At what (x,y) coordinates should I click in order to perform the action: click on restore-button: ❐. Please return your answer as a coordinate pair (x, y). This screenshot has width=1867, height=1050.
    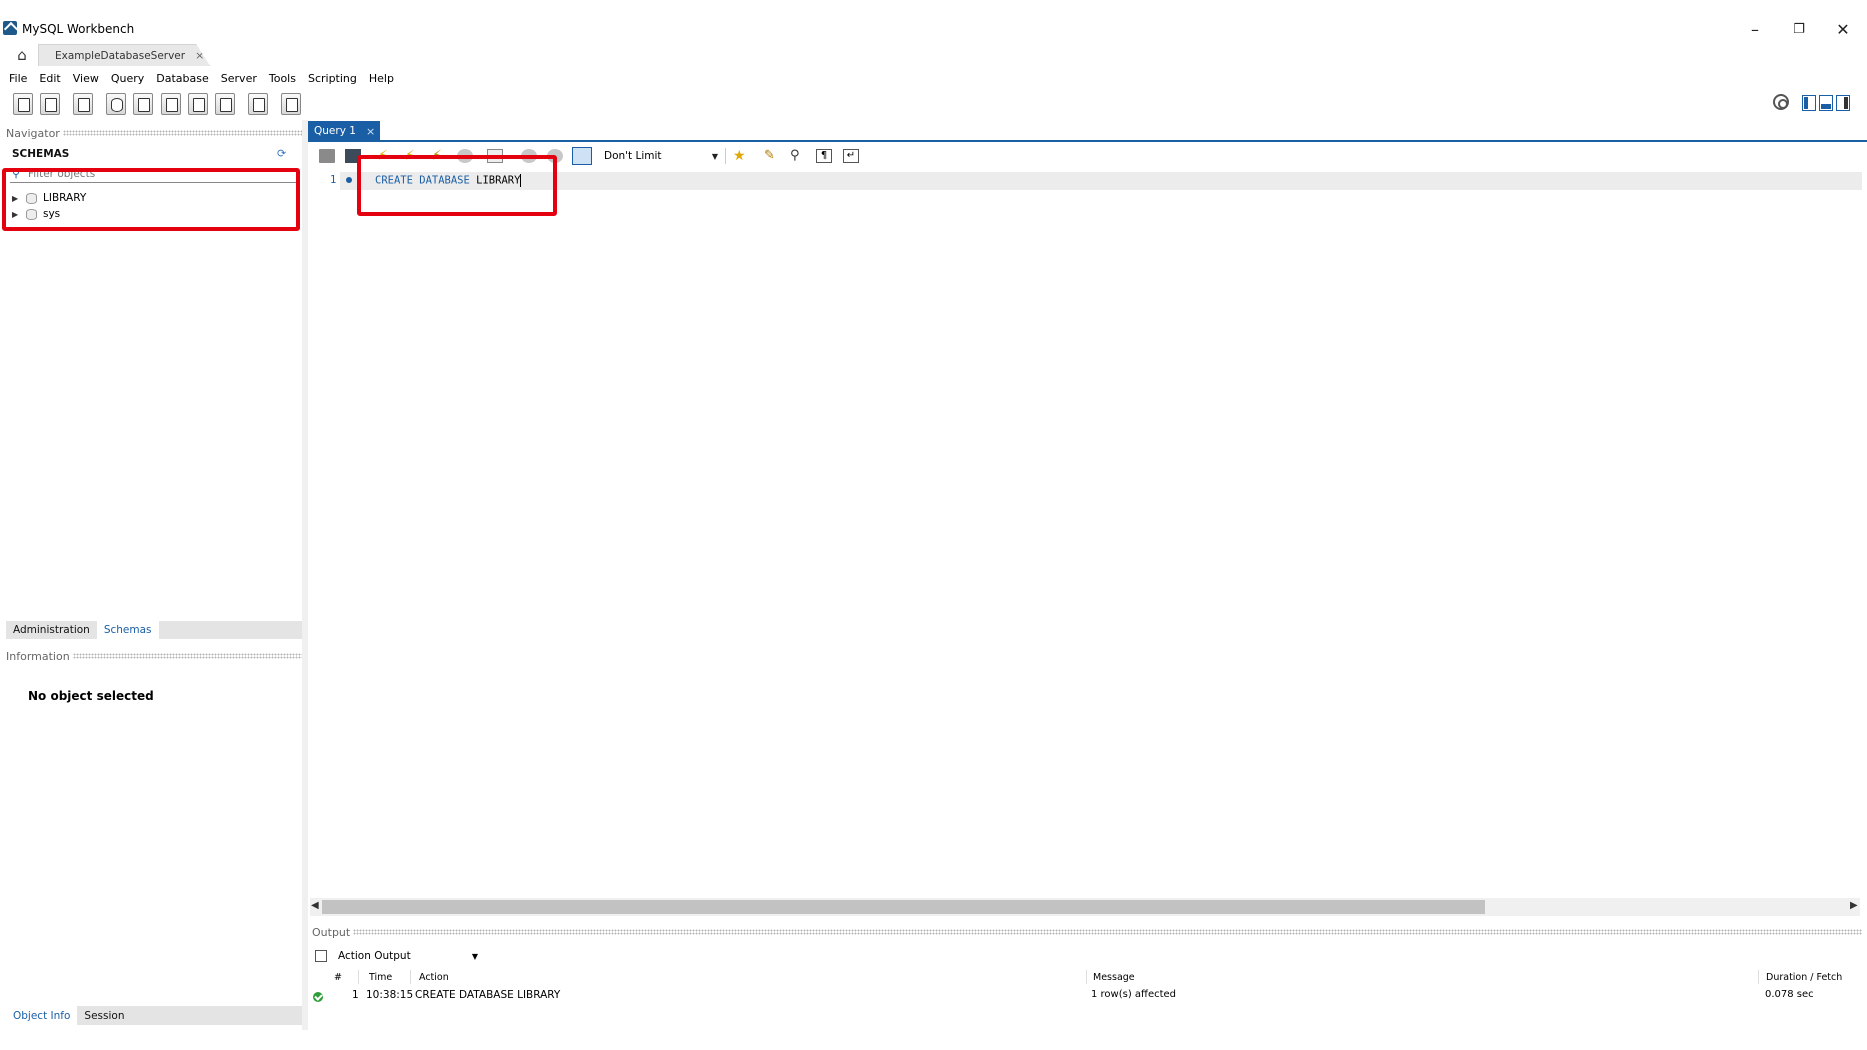
    Looking at the image, I should click on (1799, 29).